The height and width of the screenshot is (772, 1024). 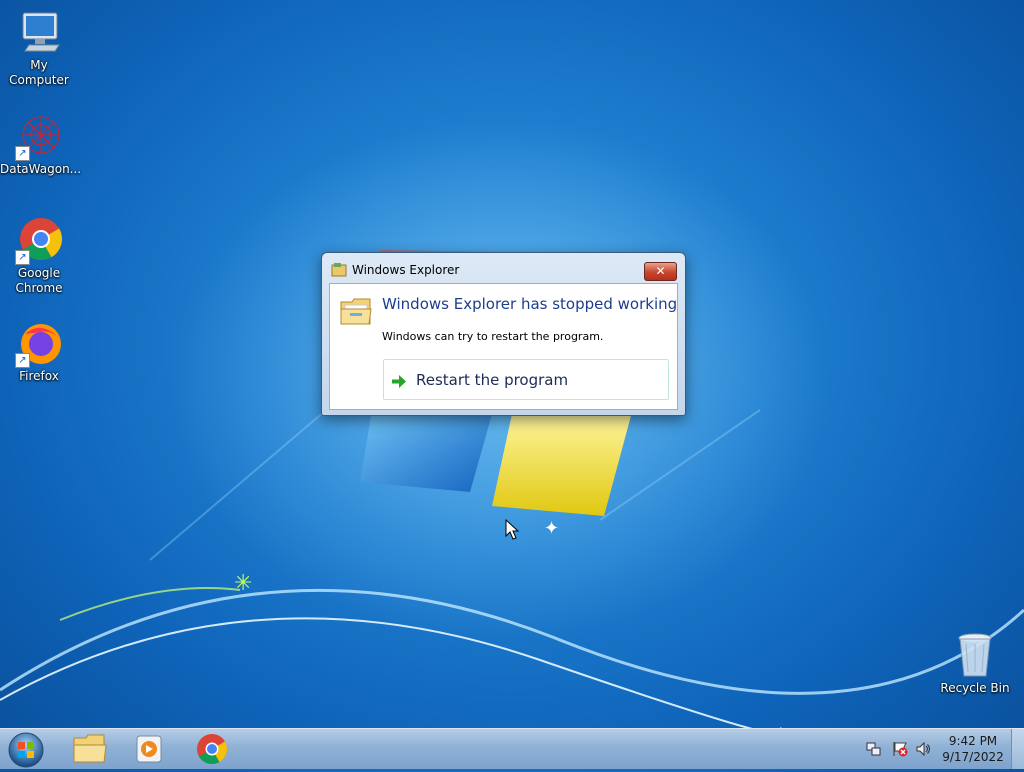 I want to click on restart-program-label: Restart the program, so click(x=492, y=380).